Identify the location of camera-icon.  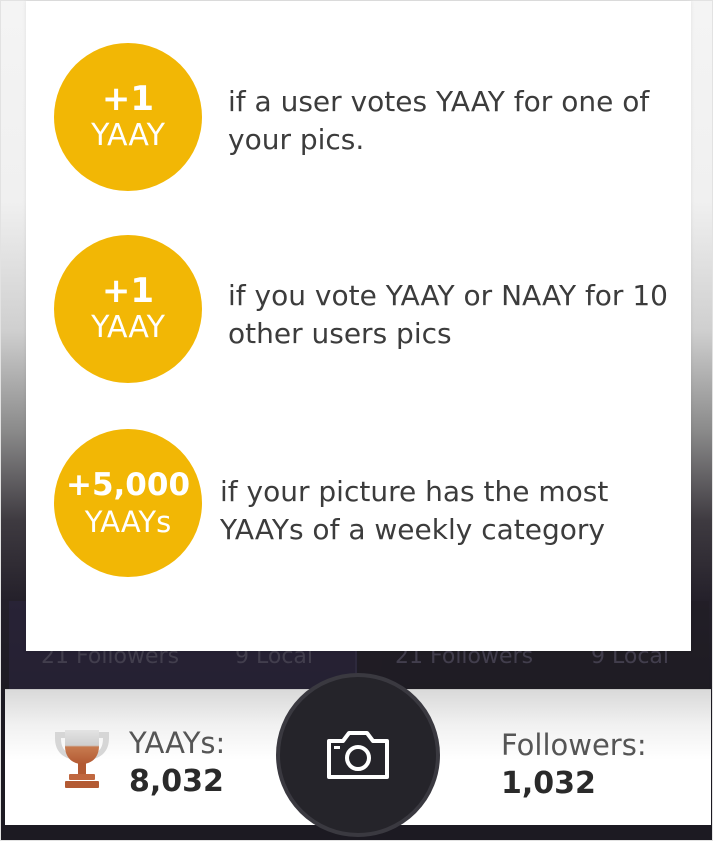
(358, 755).